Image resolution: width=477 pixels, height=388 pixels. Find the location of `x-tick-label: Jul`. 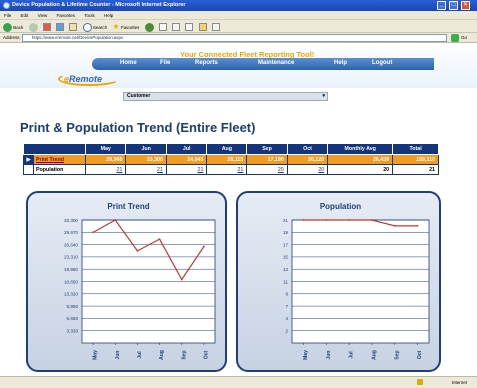

x-tick-label: Jul is located at coordinates (352, 355).